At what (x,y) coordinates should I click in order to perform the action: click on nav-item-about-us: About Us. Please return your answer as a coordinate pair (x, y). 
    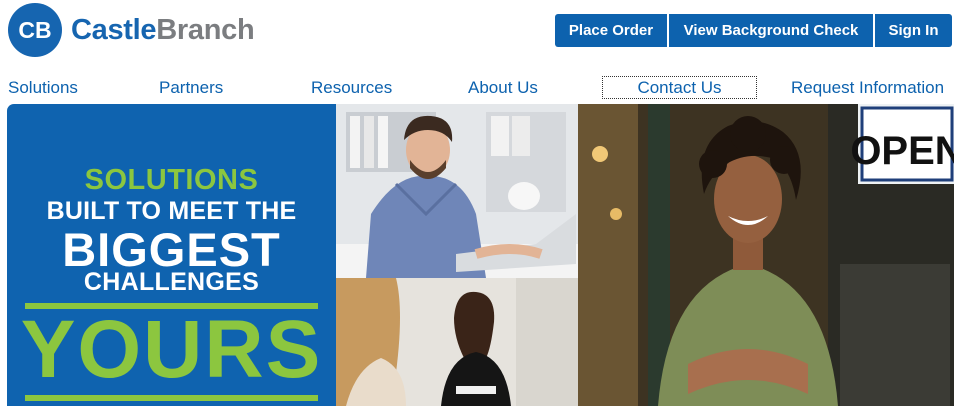
    Looking at the image, I should click on (503, 88).